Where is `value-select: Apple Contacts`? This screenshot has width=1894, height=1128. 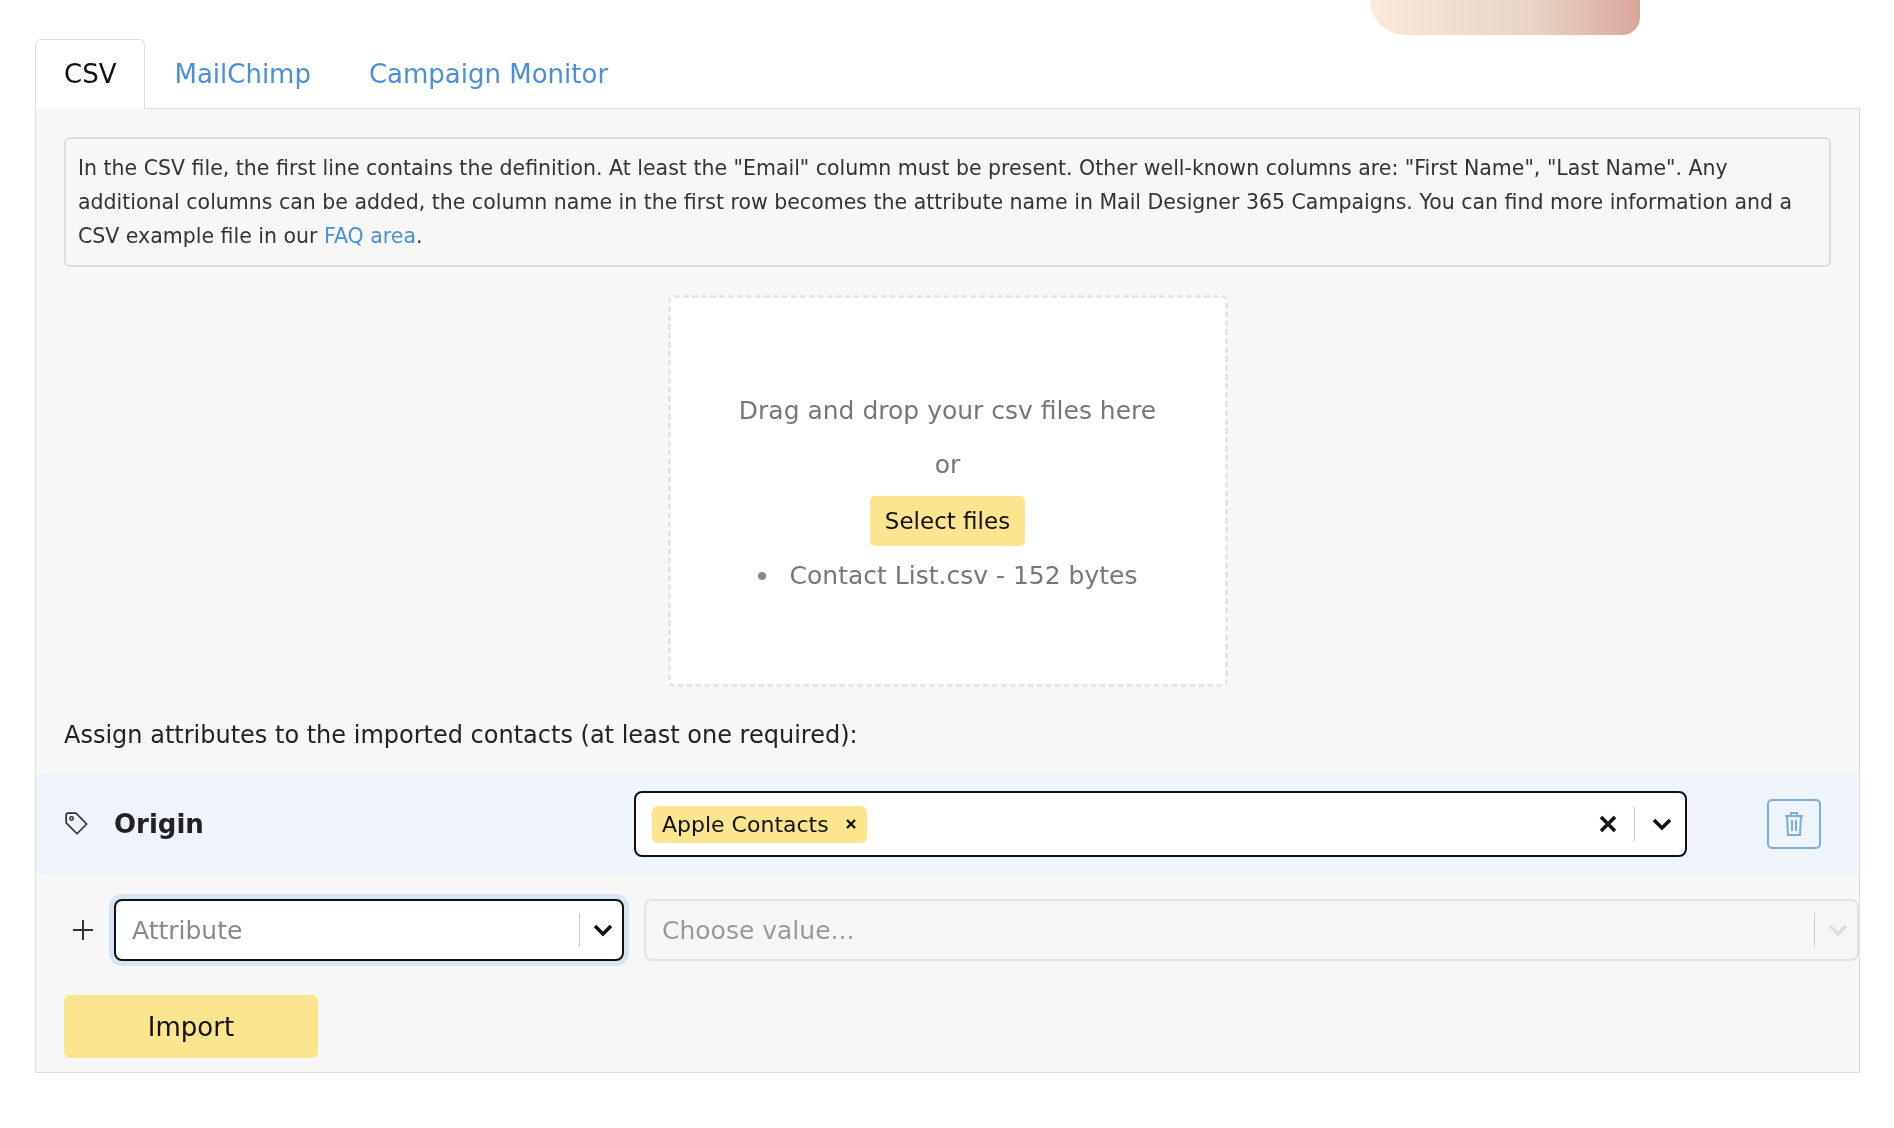 value-select: Apple Contacts is located at coordinates (1160, 824).